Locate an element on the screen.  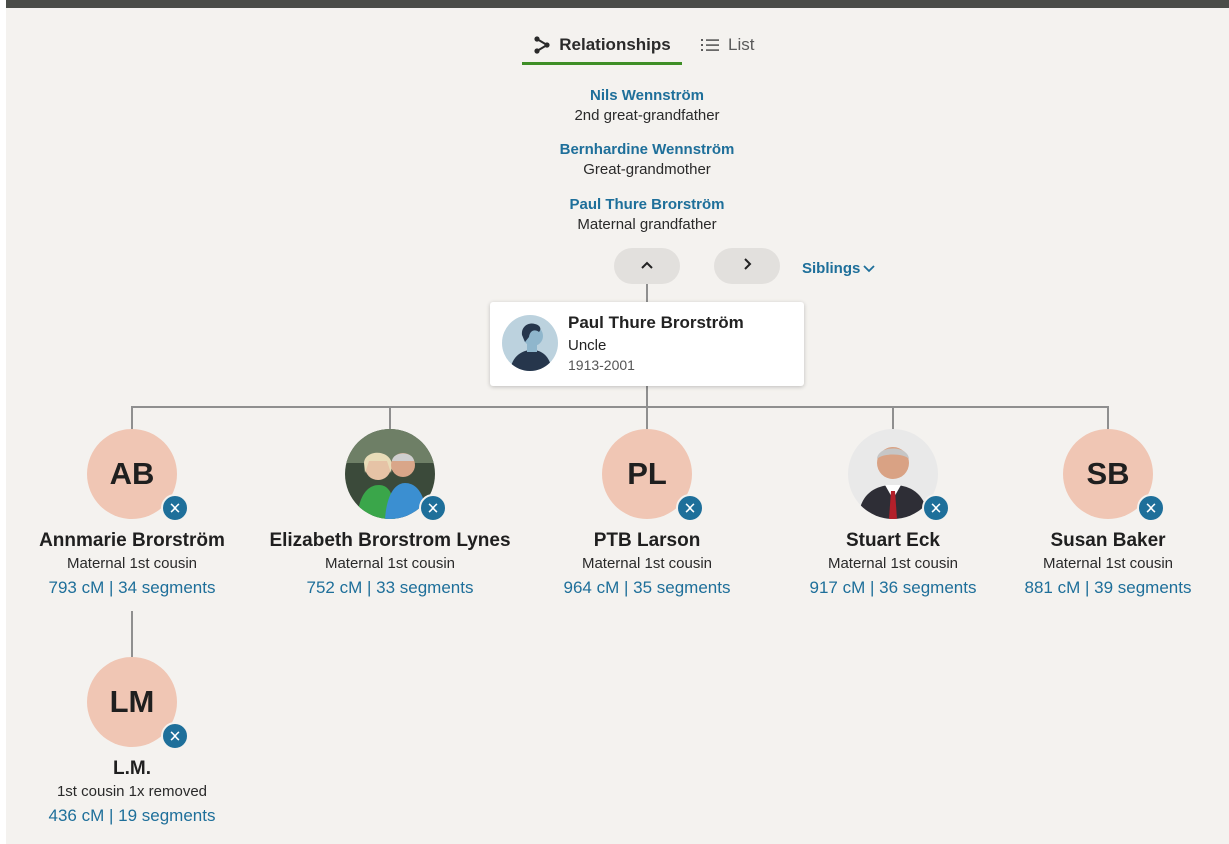
list-icon is located at coordinates (710, 45).